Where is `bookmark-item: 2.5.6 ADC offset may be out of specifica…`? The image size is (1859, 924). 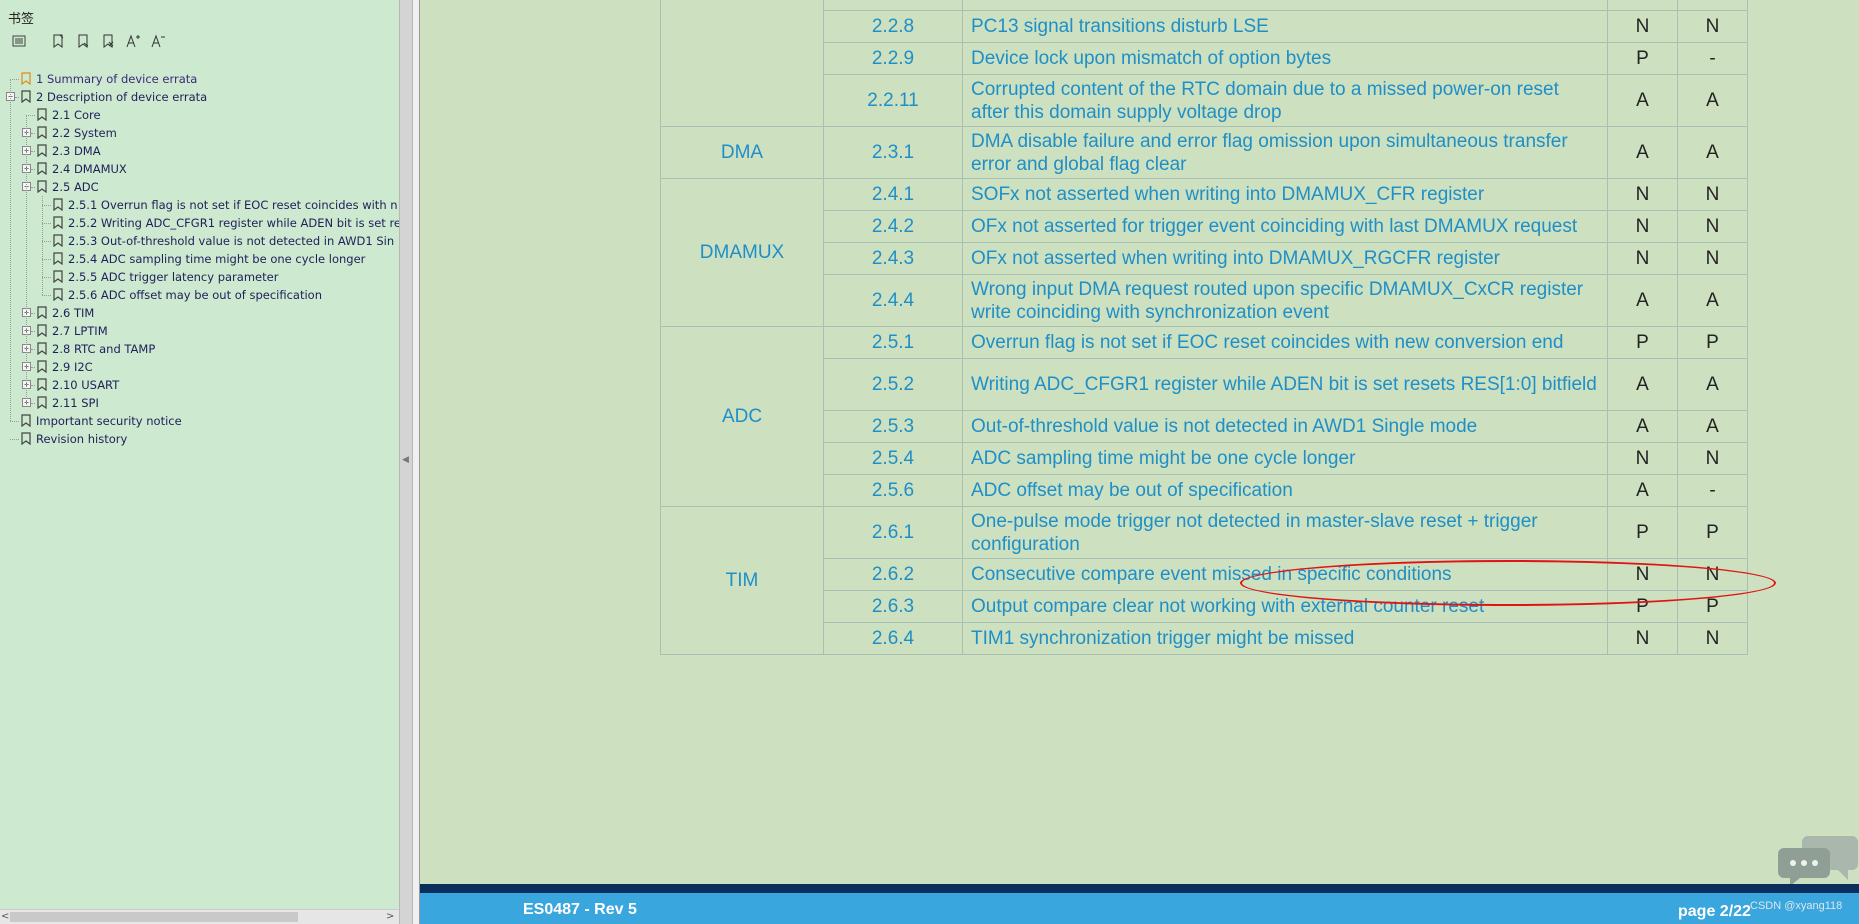 bookmark-item: 2.5.6 ADC offset may be out of specifica… is located at coordinates (199, 295).